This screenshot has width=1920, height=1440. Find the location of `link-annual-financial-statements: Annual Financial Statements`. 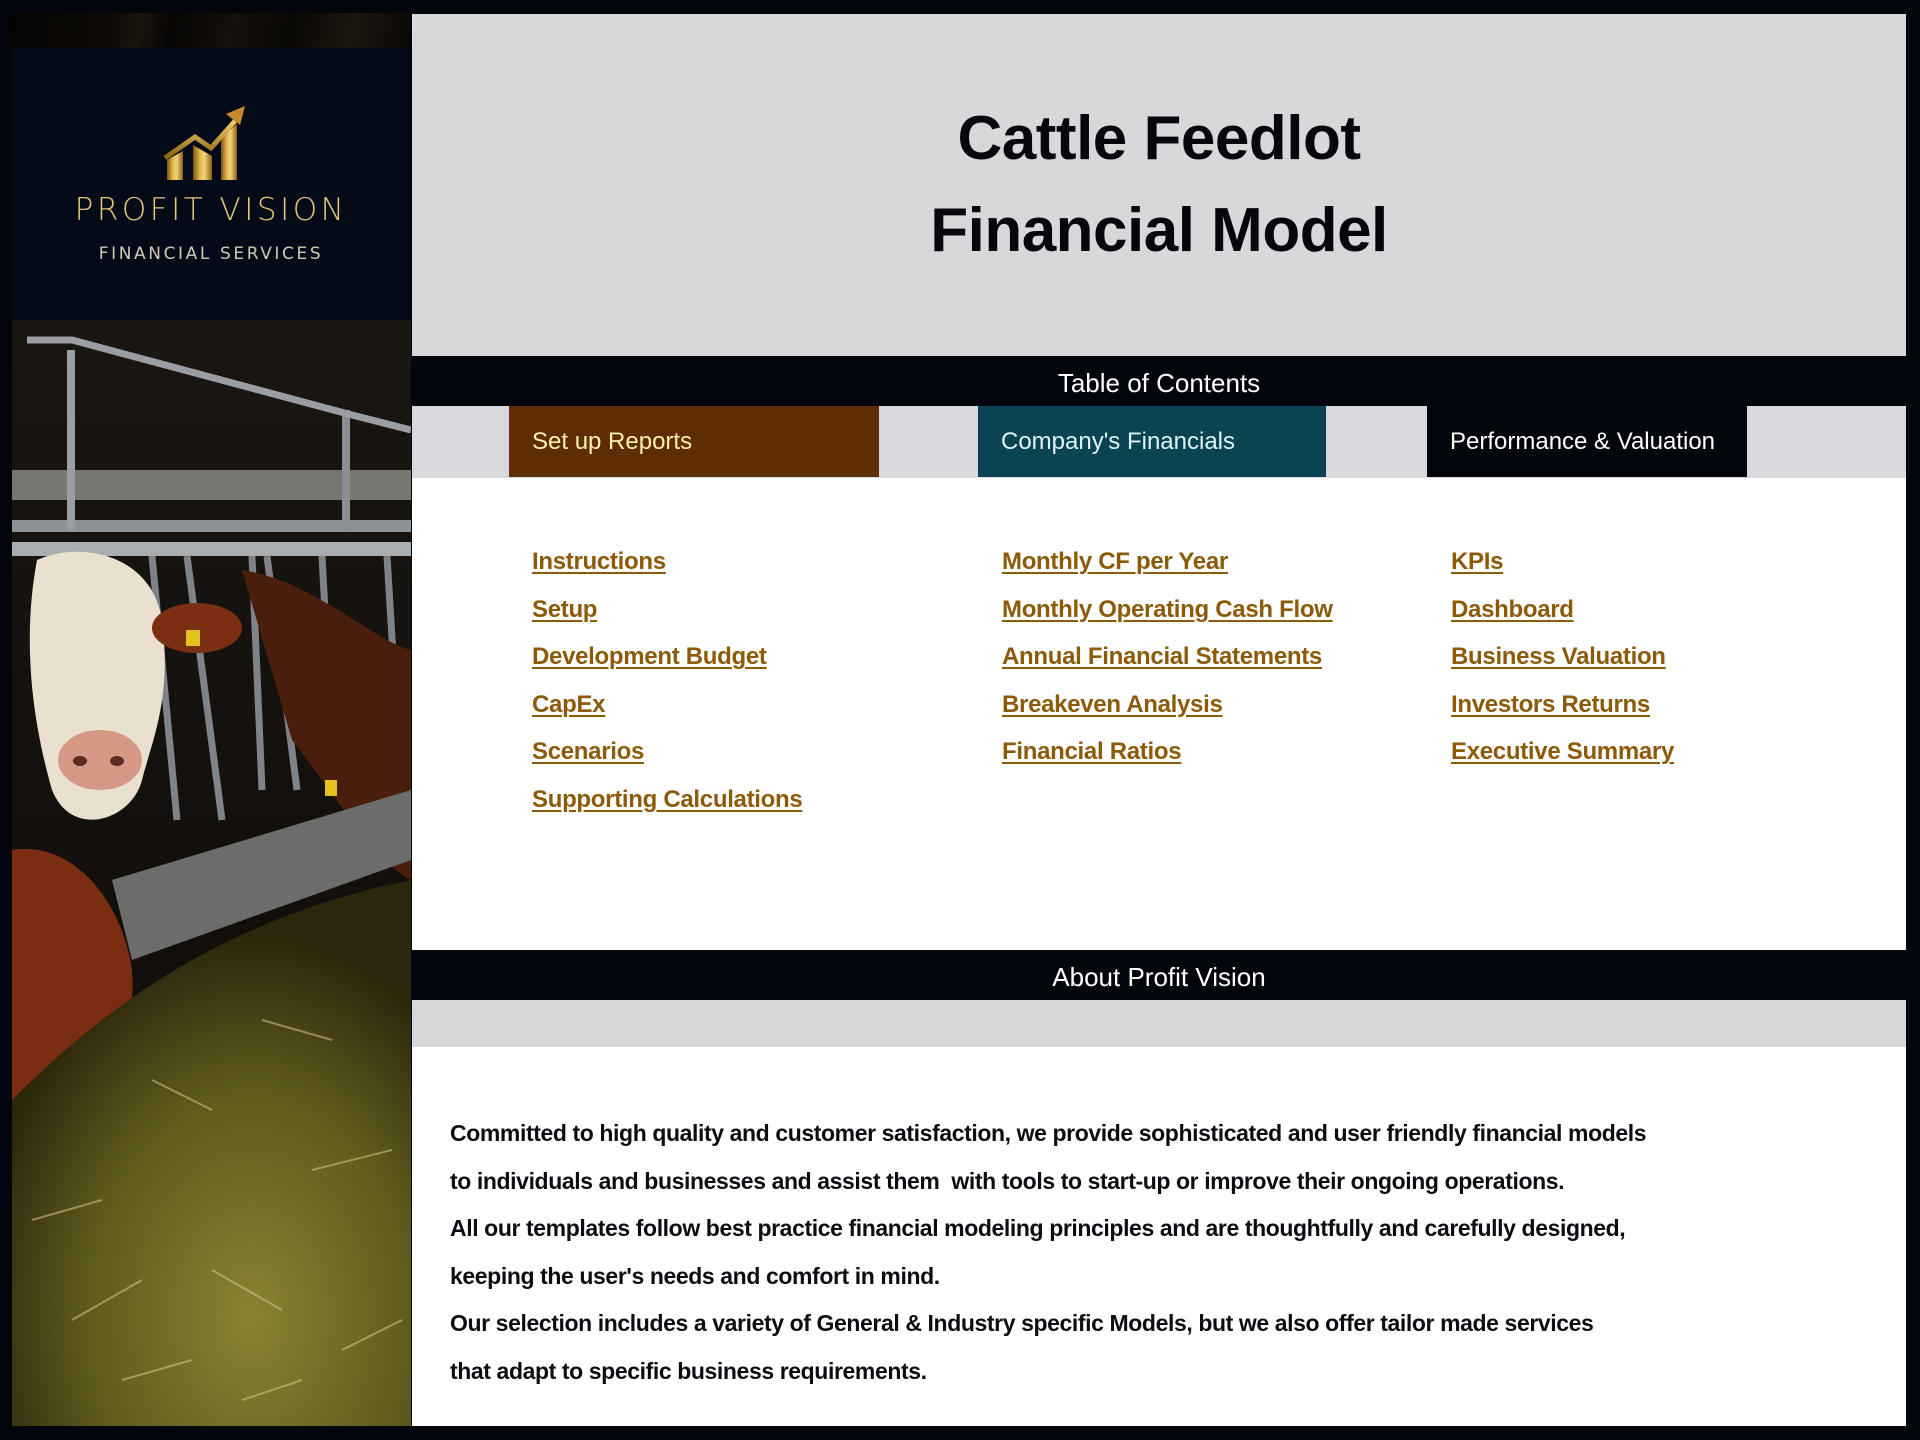

link-annual-financial-statements: Annual Financial Statements is located at coordinates (1167, 657).